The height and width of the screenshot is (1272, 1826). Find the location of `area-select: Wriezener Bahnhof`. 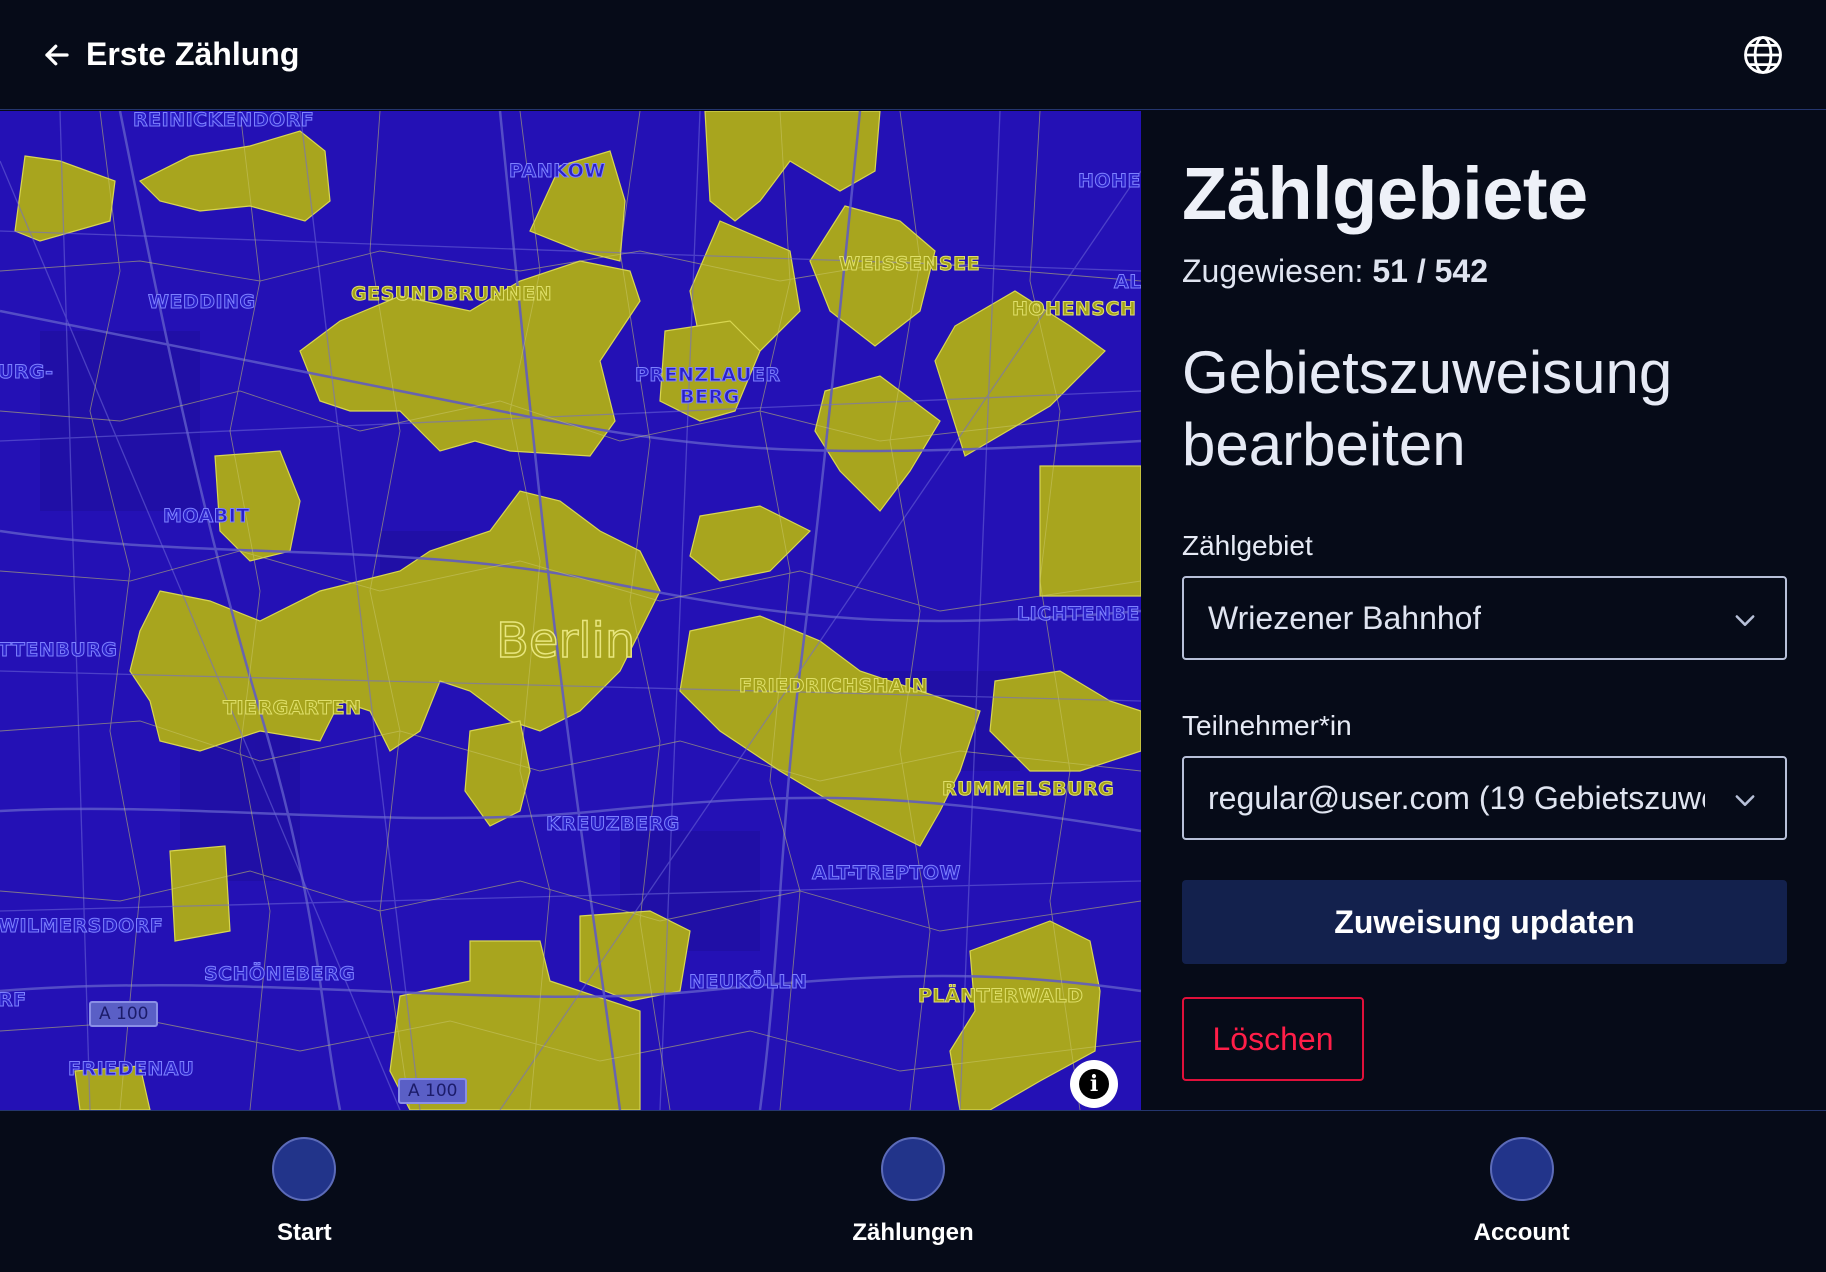

area-select: Wriezener Bahnhof is located at coordinates (1484, 618).